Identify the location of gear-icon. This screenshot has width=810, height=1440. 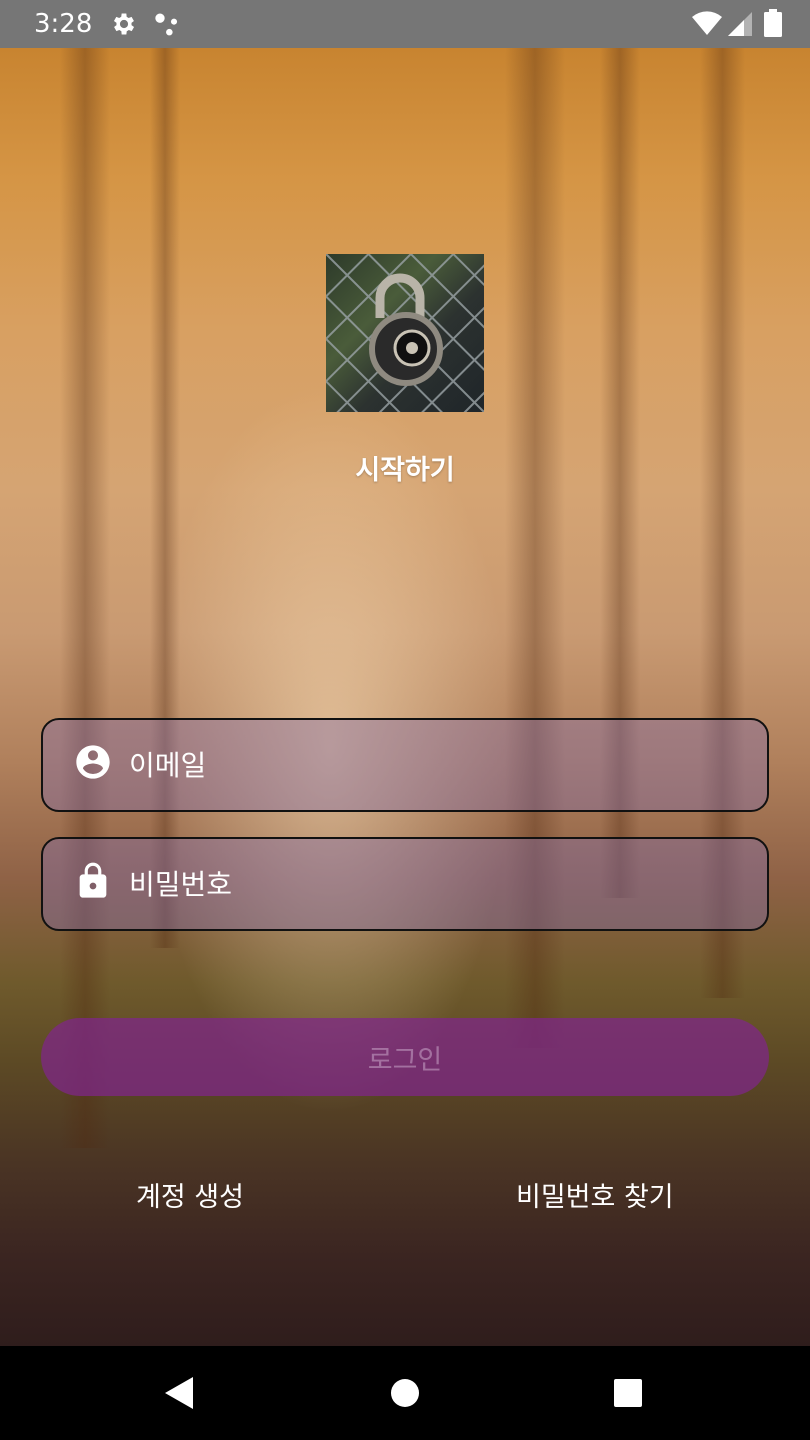
(124, 24).